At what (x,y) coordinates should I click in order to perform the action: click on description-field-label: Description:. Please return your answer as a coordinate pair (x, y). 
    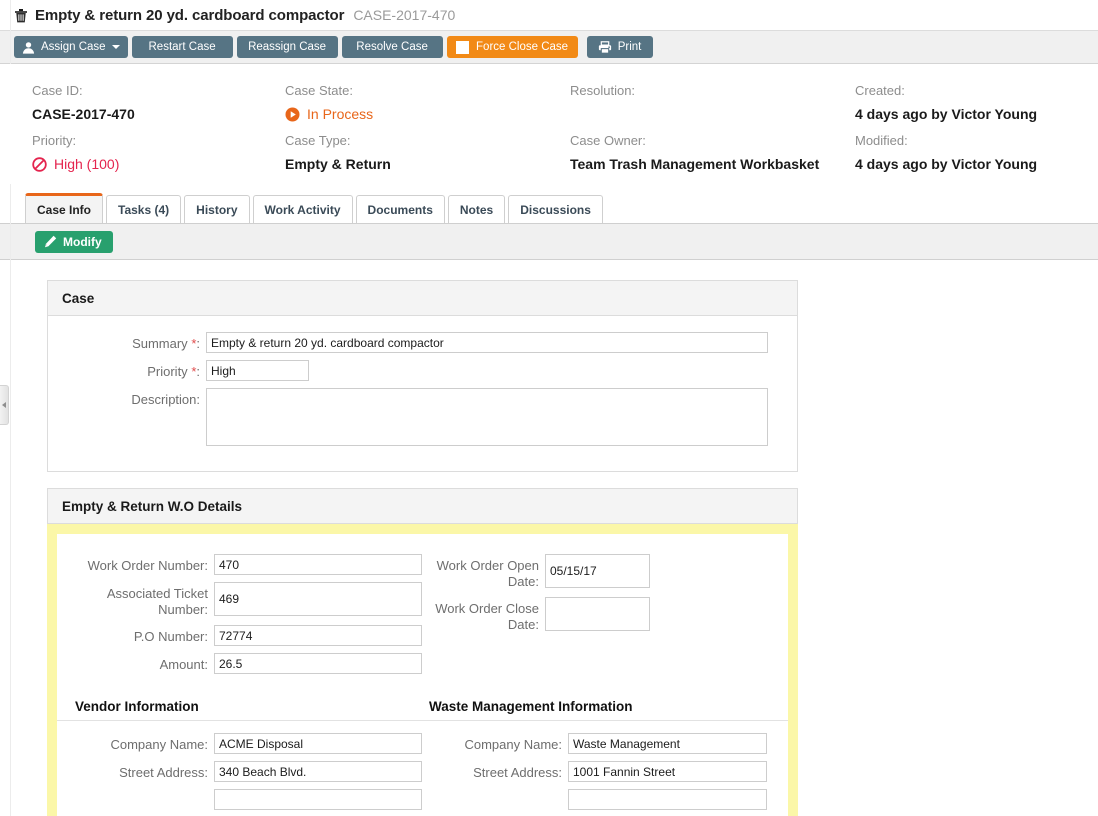
    Looking at the image, I should click on (165, 399).